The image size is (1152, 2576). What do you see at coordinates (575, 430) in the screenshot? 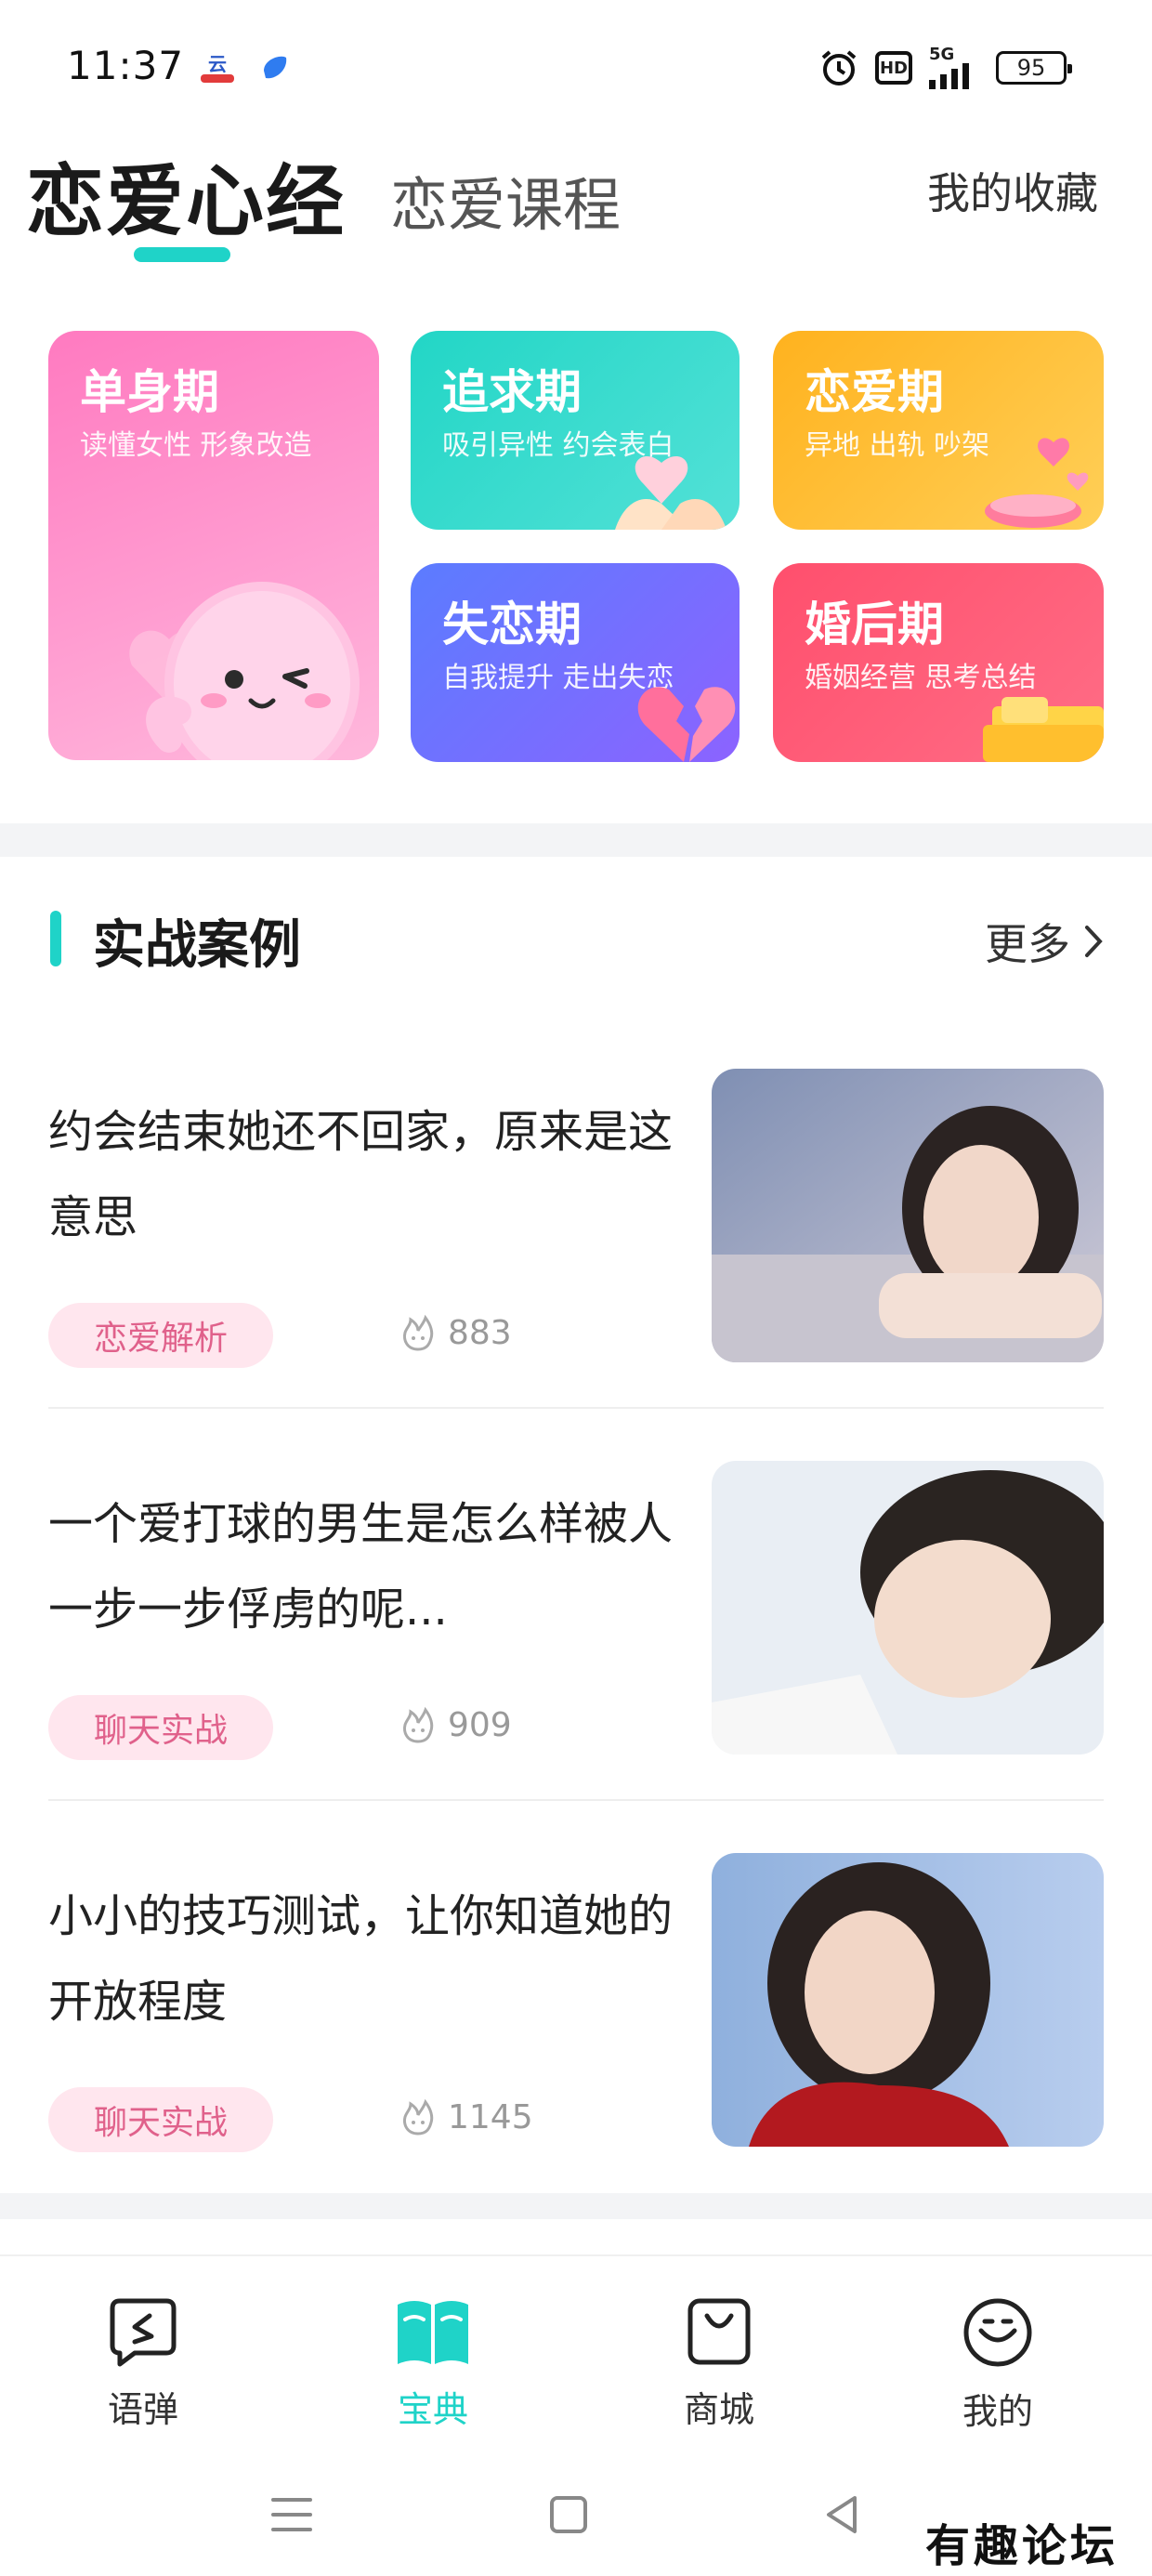
I see `category-card-pursuit: 追求期 吸引异性 约会表白` at bounding box center [575, 430].